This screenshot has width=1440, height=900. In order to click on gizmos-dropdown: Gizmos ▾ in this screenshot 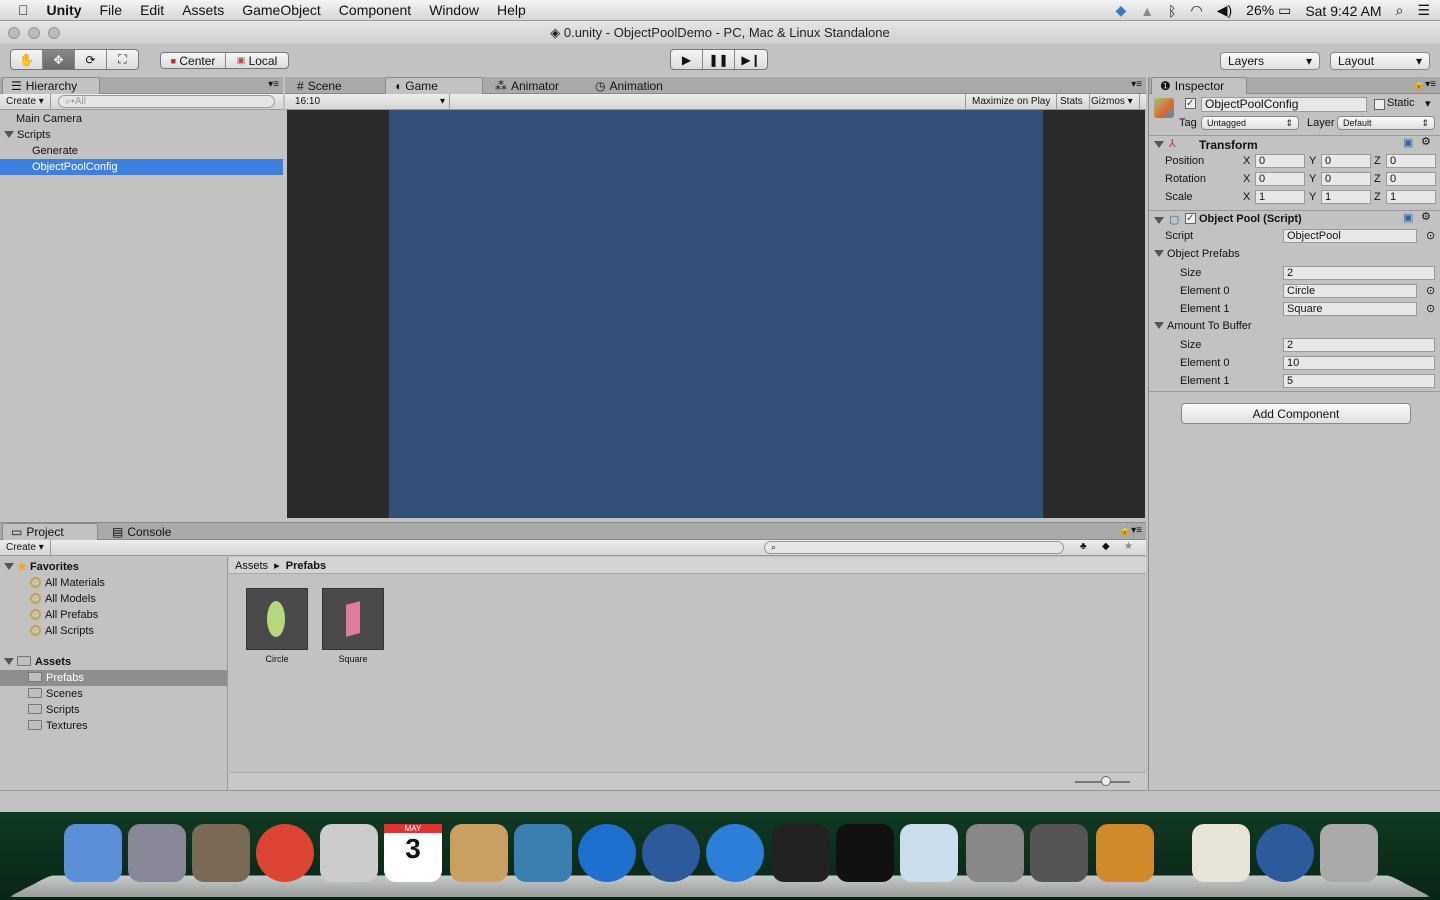, I will do `click(1112, 102)`.